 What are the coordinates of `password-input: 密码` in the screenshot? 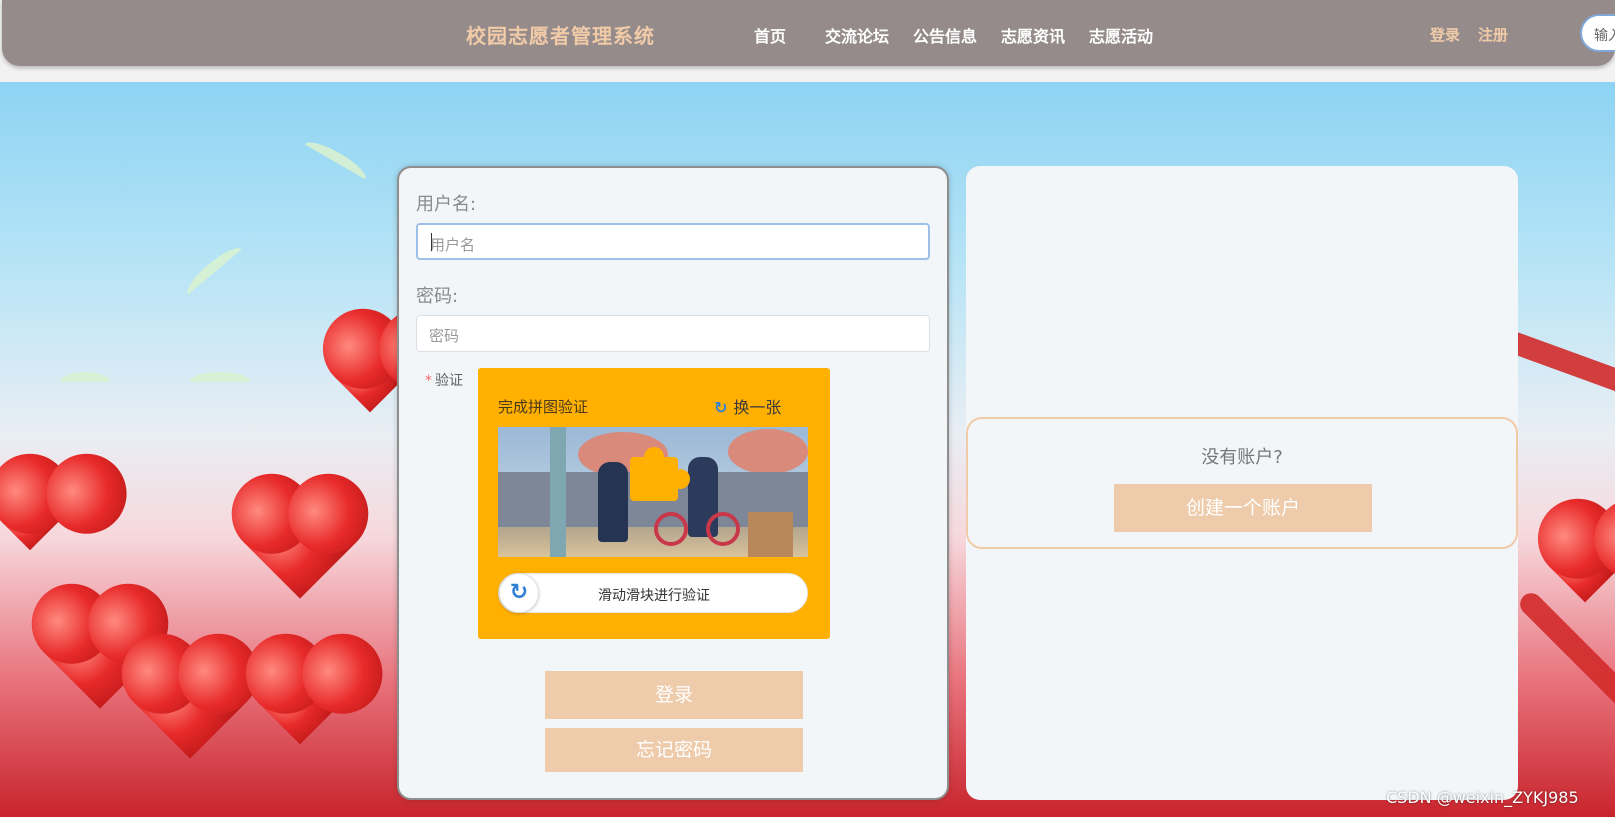 It's located at (673, 333).